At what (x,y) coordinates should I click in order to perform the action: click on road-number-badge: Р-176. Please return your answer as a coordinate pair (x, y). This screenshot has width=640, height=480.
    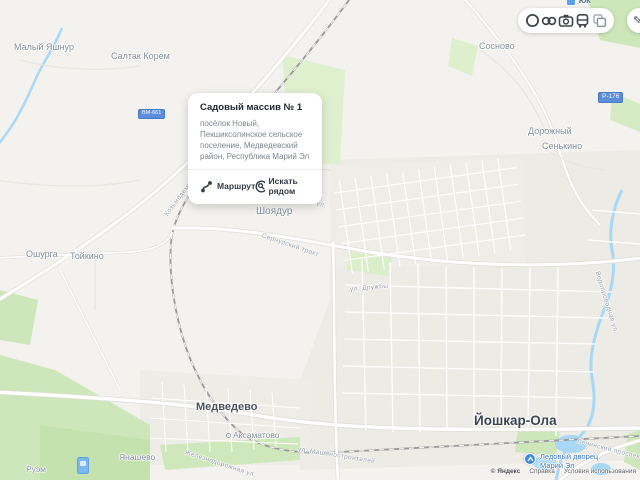
    Looking at the image, I should click on (611, 97).